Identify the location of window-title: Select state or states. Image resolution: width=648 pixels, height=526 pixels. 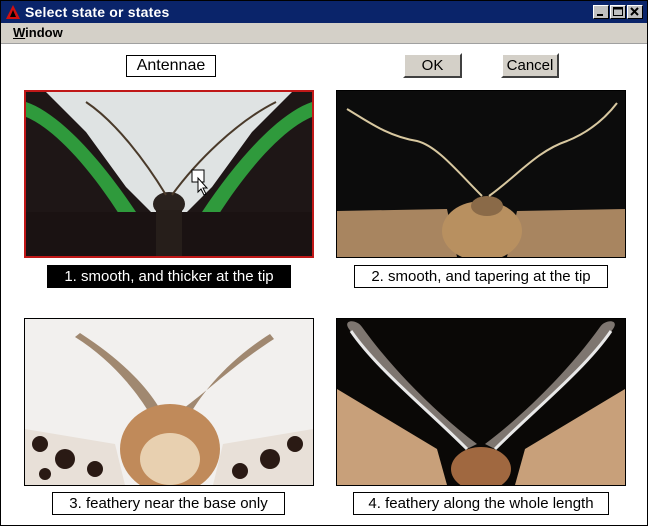
(97, 12).